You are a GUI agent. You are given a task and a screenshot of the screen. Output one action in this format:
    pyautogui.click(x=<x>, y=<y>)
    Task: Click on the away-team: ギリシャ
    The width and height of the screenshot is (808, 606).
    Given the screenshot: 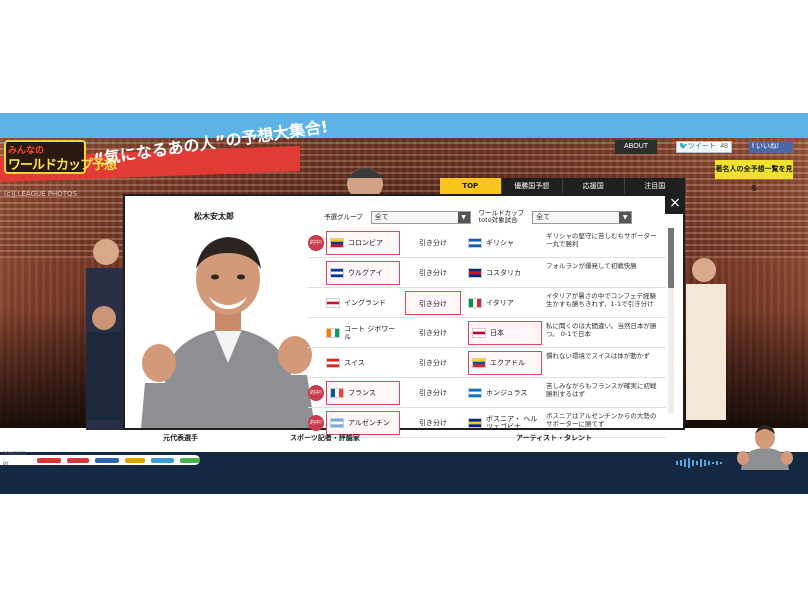 What is the action you would take?
    pyautogui.click(x=505, y=243)
    